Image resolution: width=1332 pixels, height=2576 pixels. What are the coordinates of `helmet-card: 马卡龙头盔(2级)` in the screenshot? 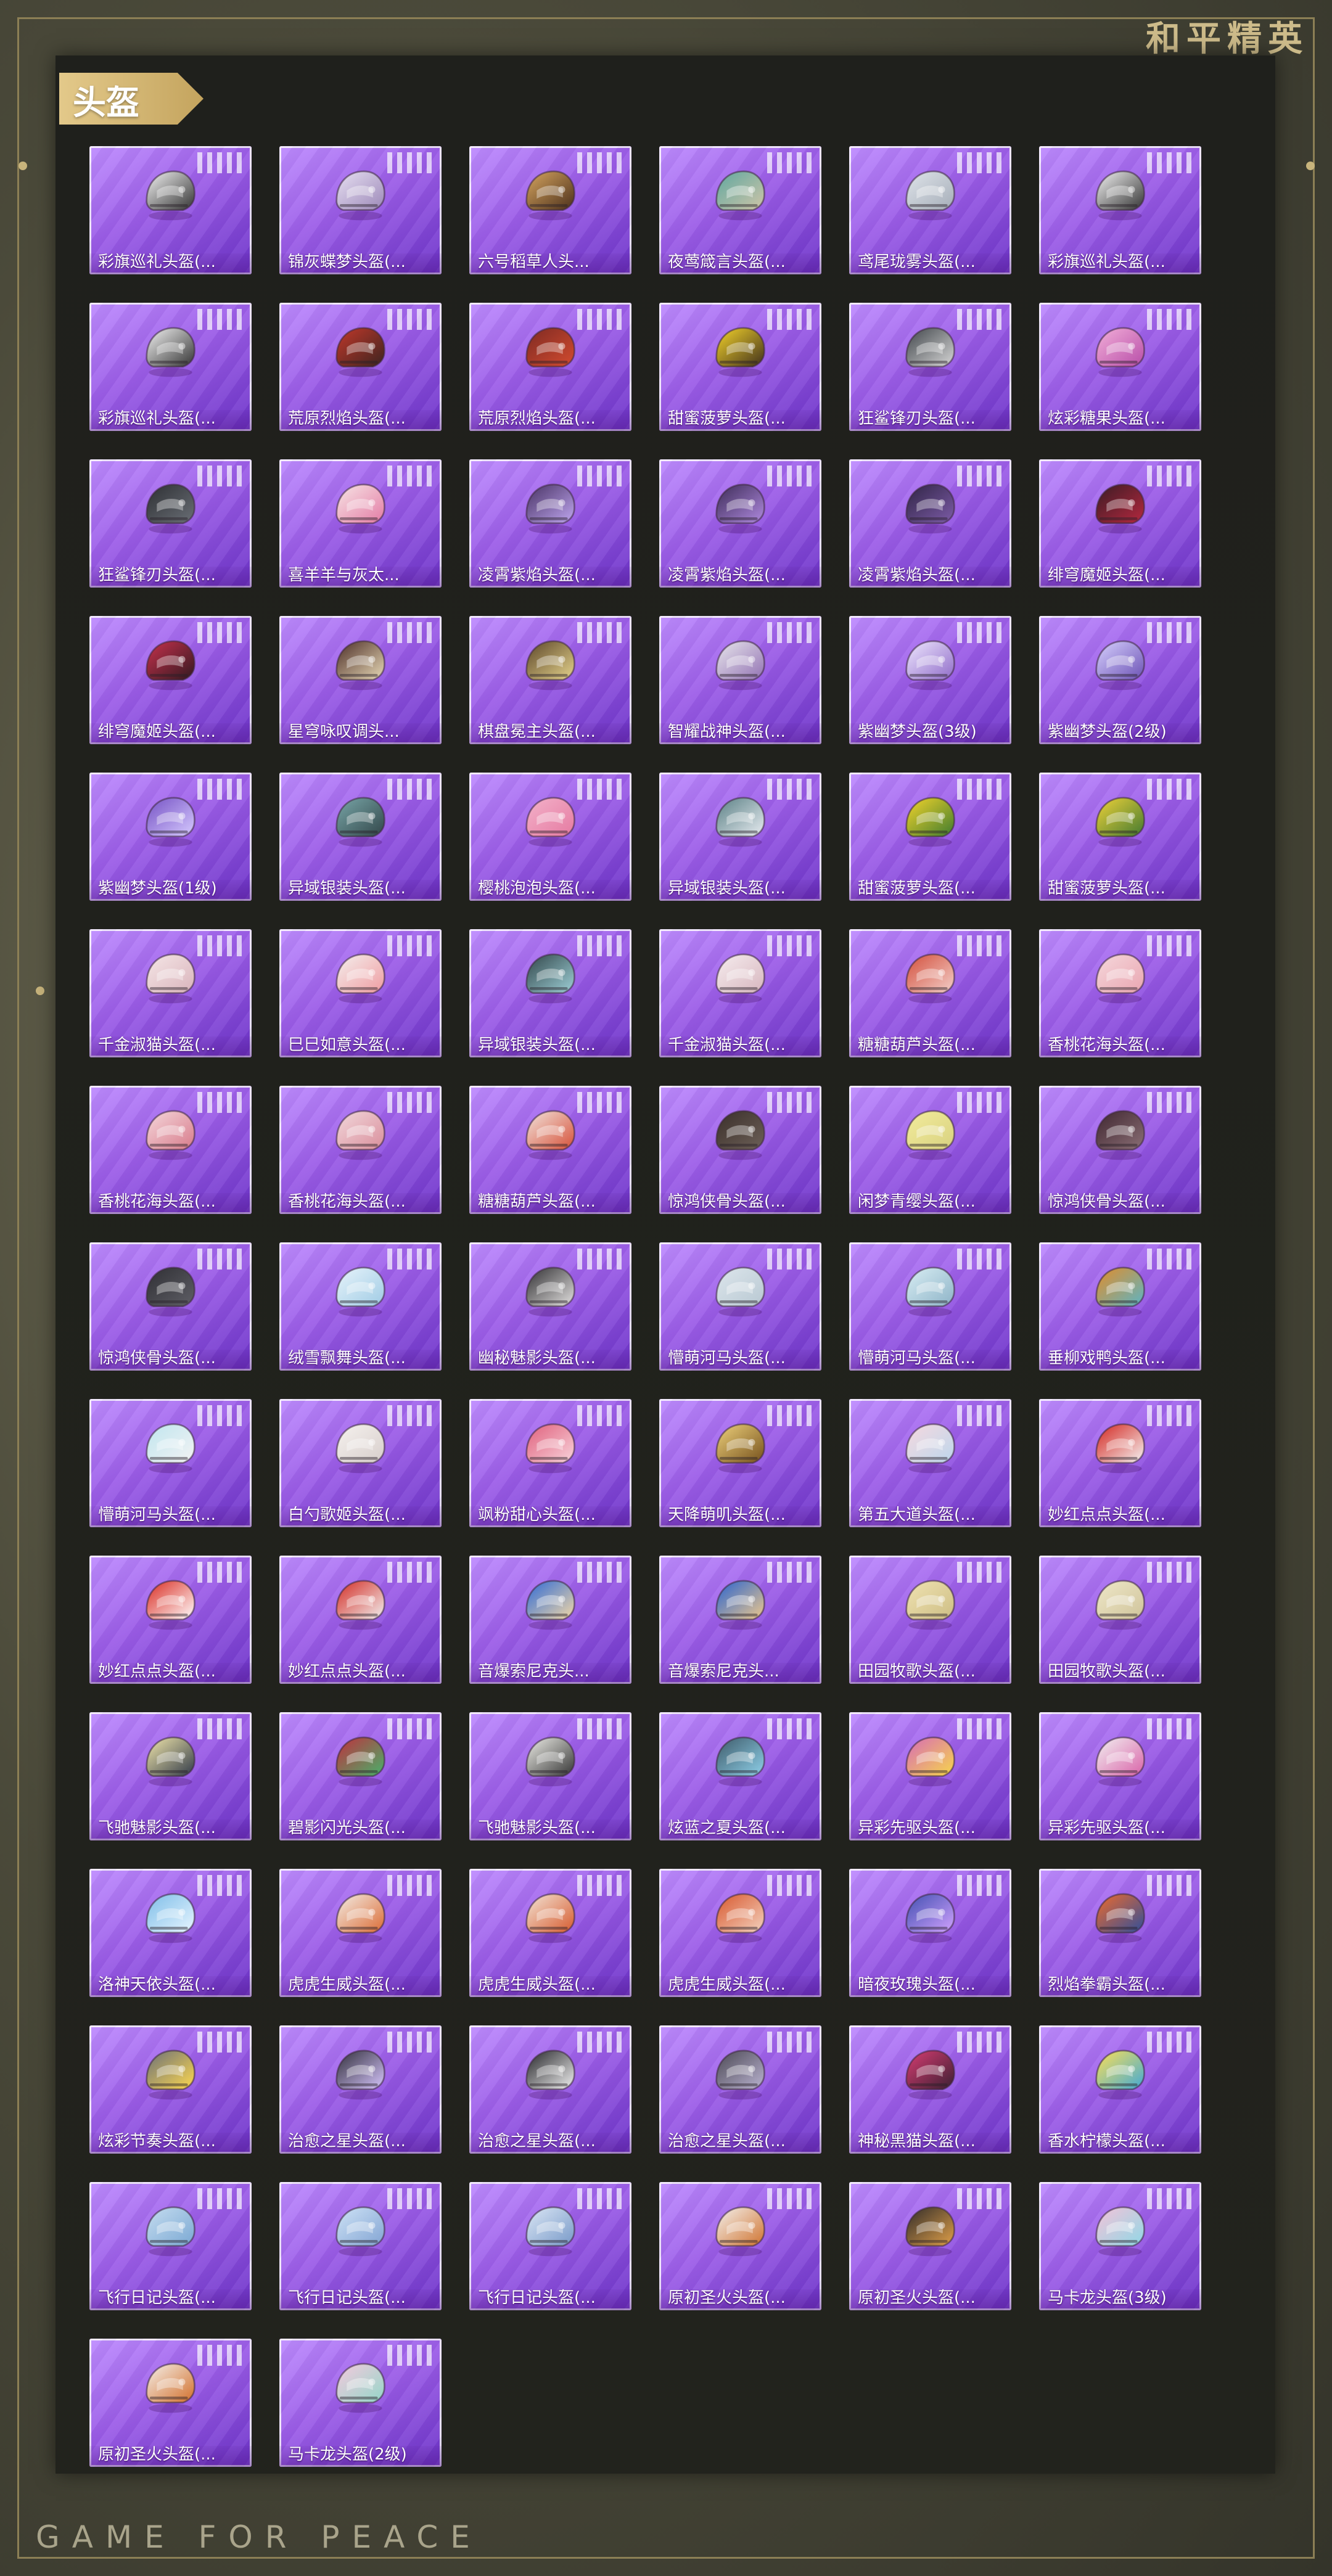 It's located at (360, 2403).